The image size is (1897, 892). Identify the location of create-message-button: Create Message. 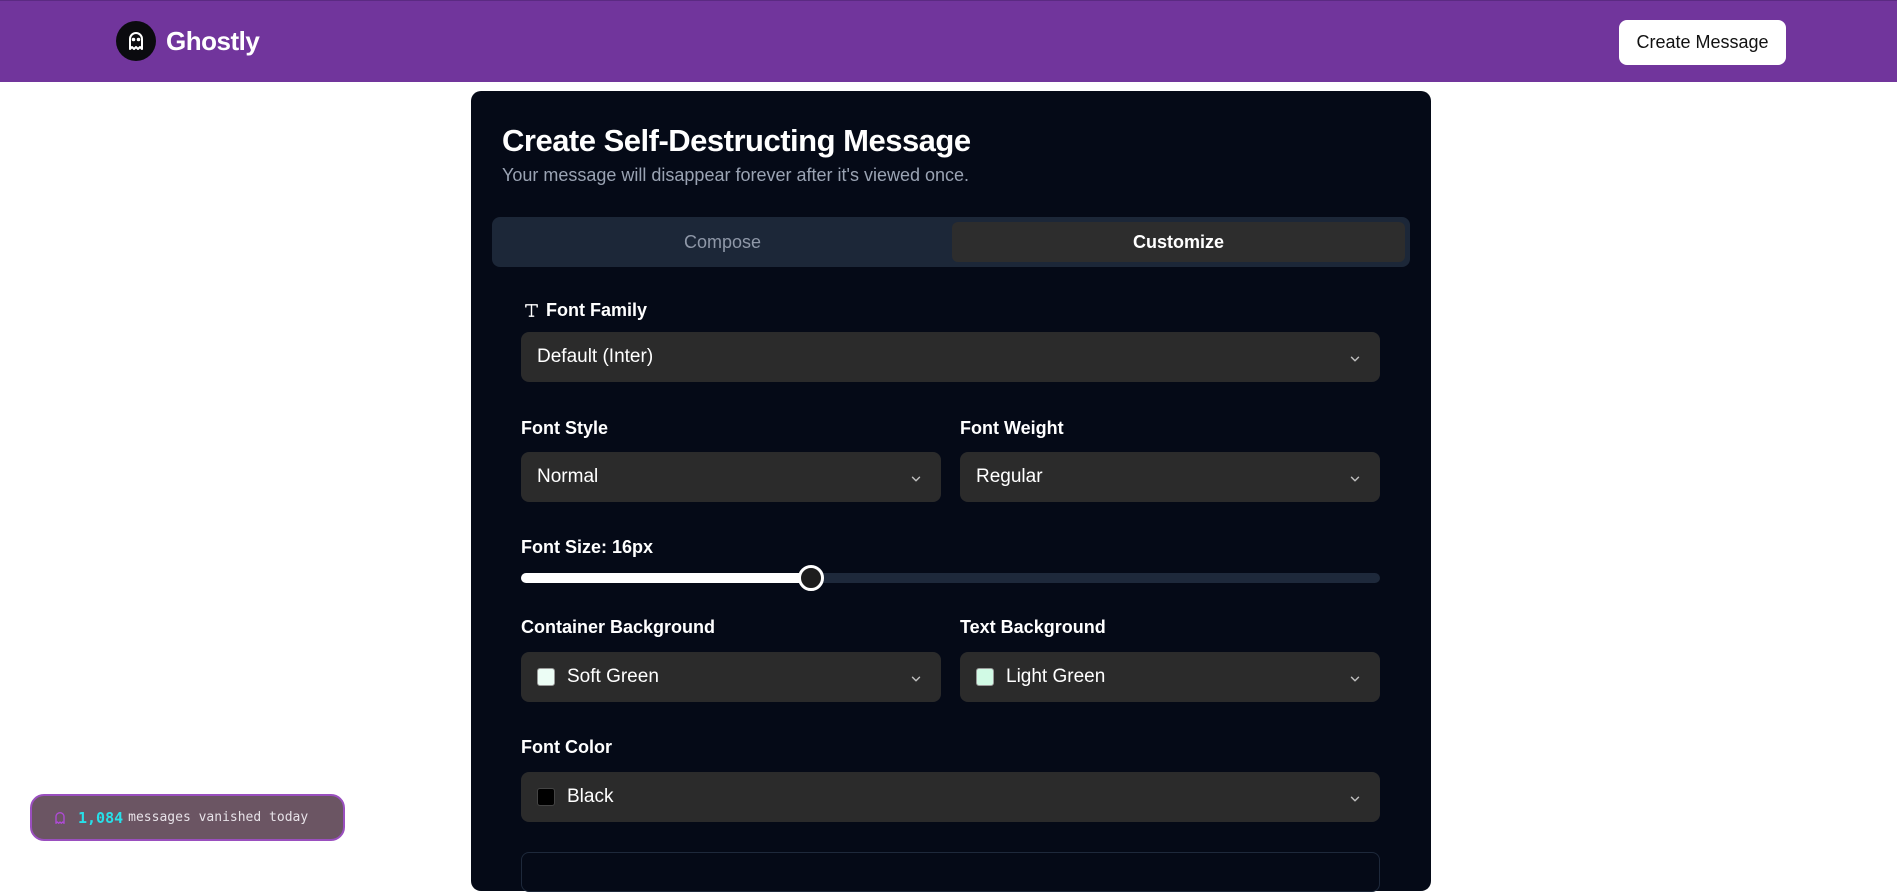
(1702, 42).